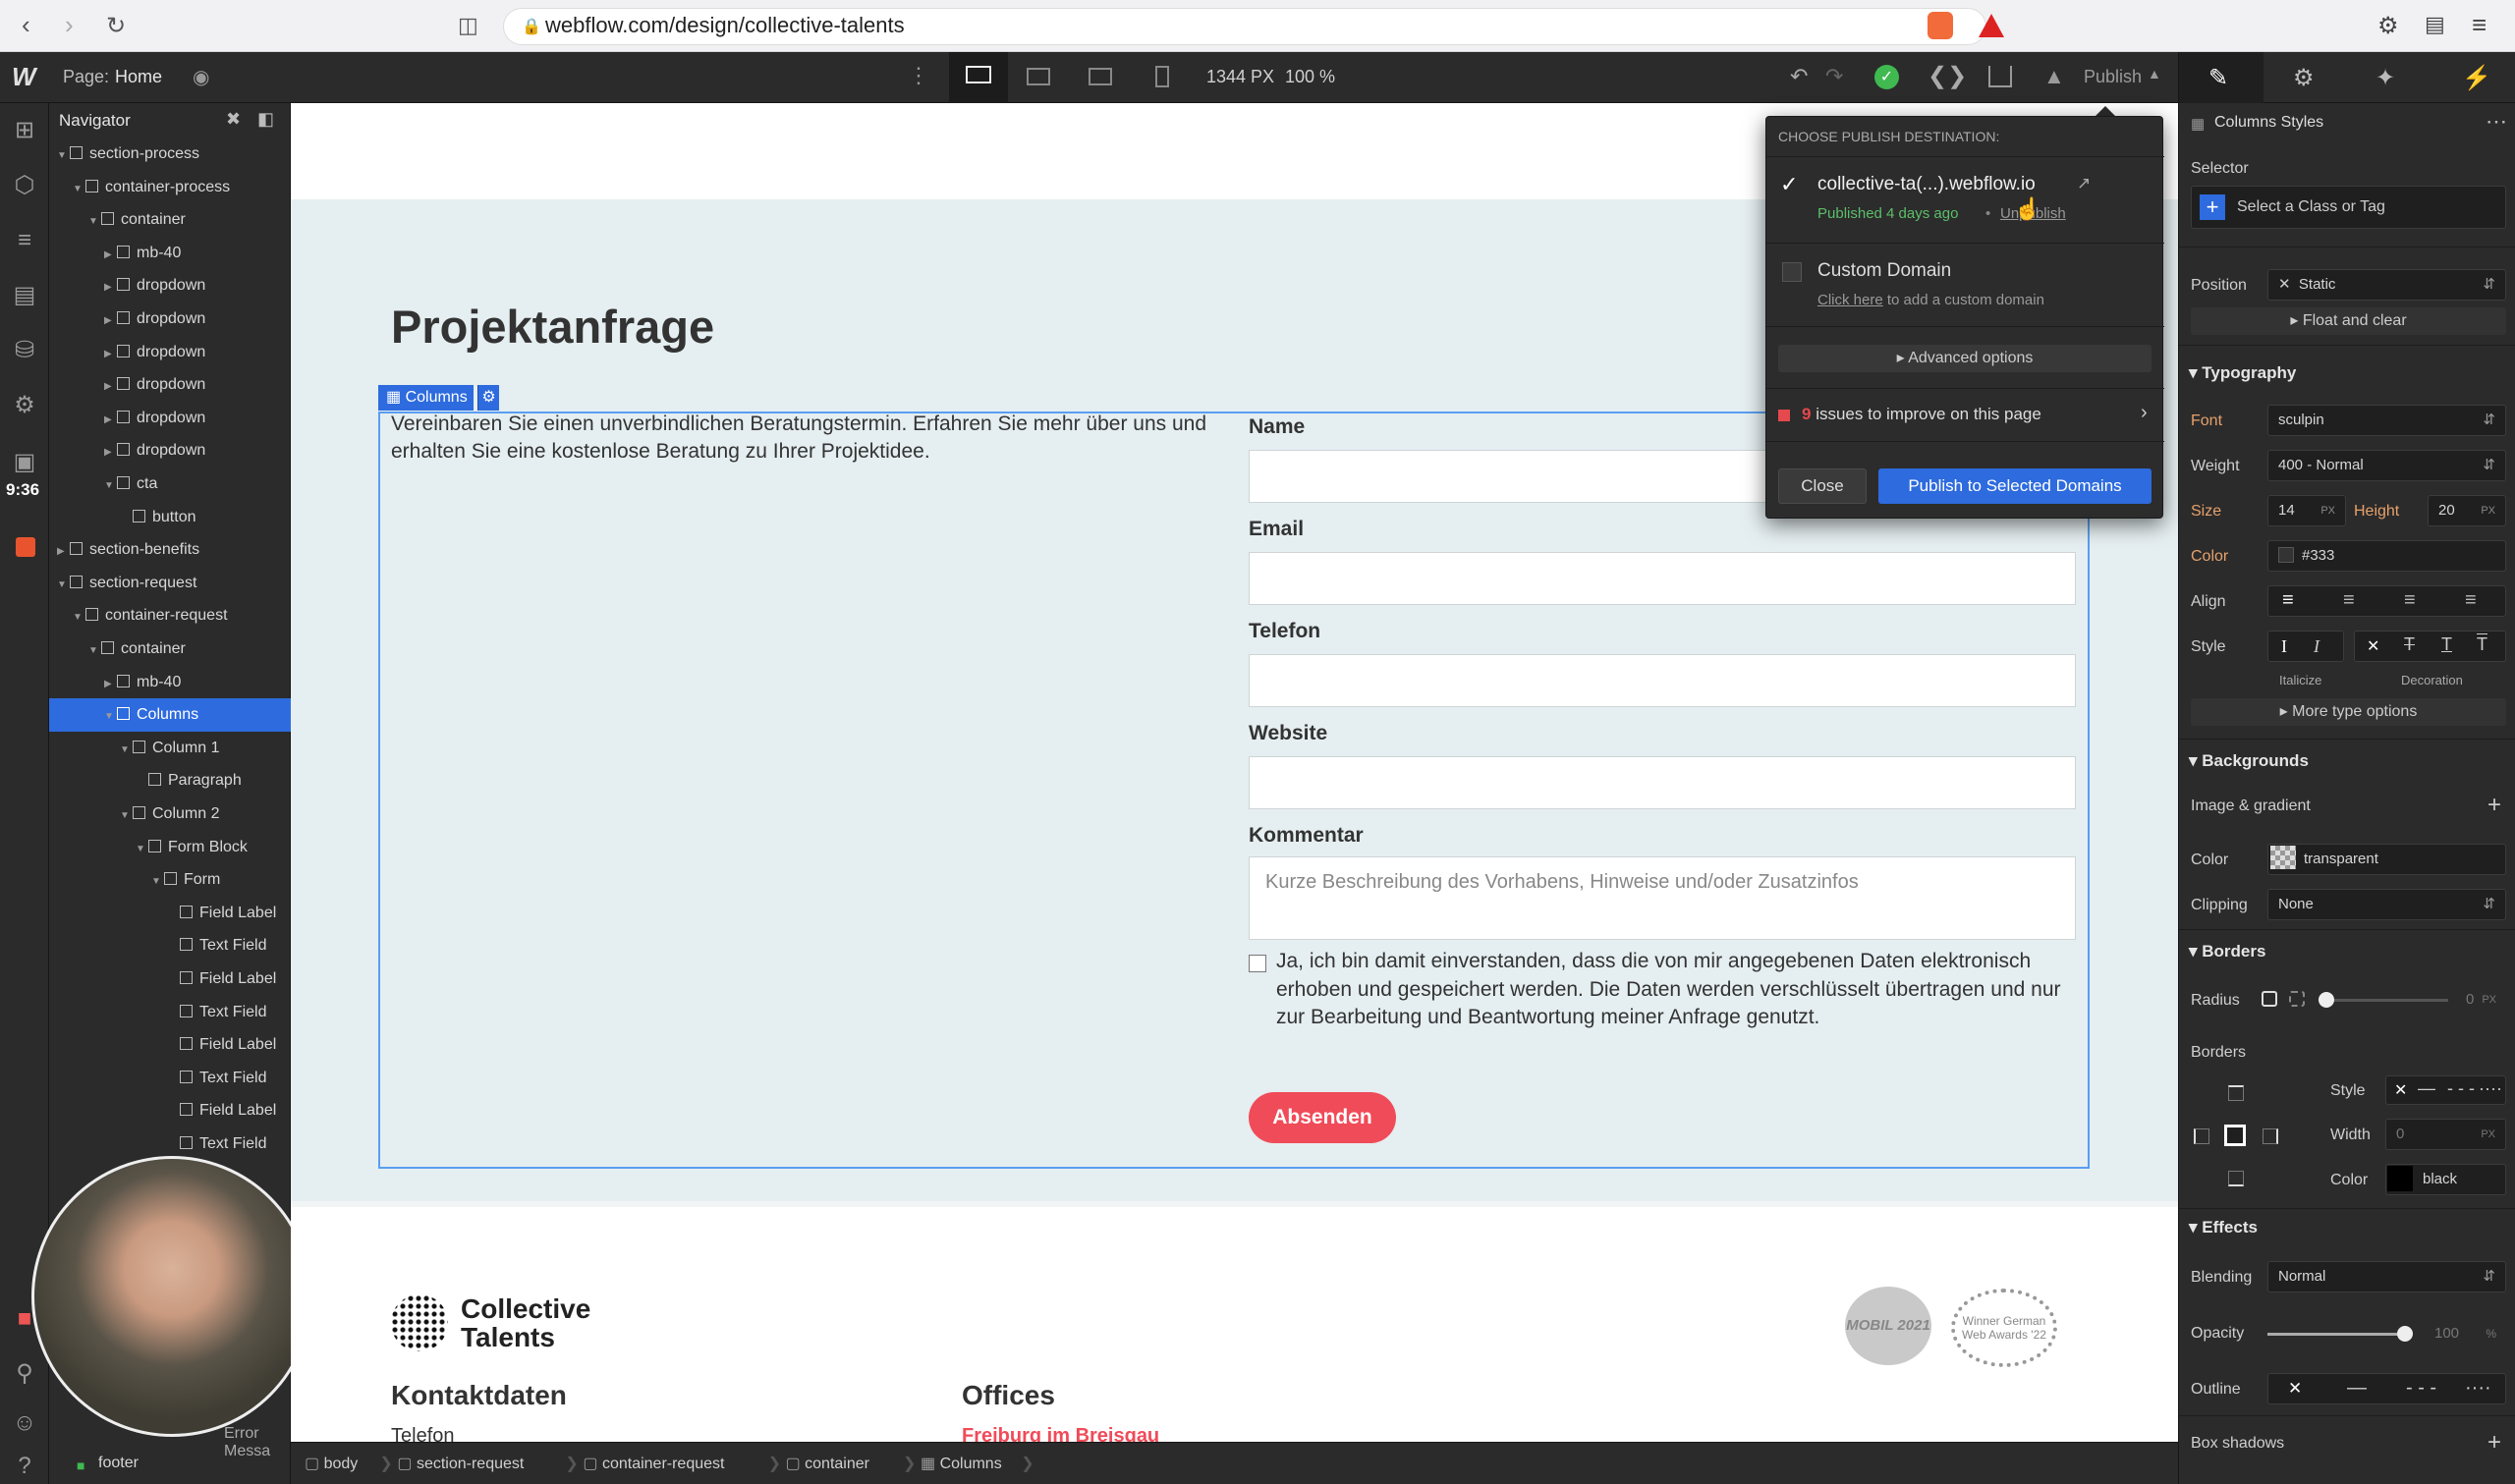 The width and height of the screenshot is (2515, 1484). I want to click on border-top-icon, so click(2236, 1093).